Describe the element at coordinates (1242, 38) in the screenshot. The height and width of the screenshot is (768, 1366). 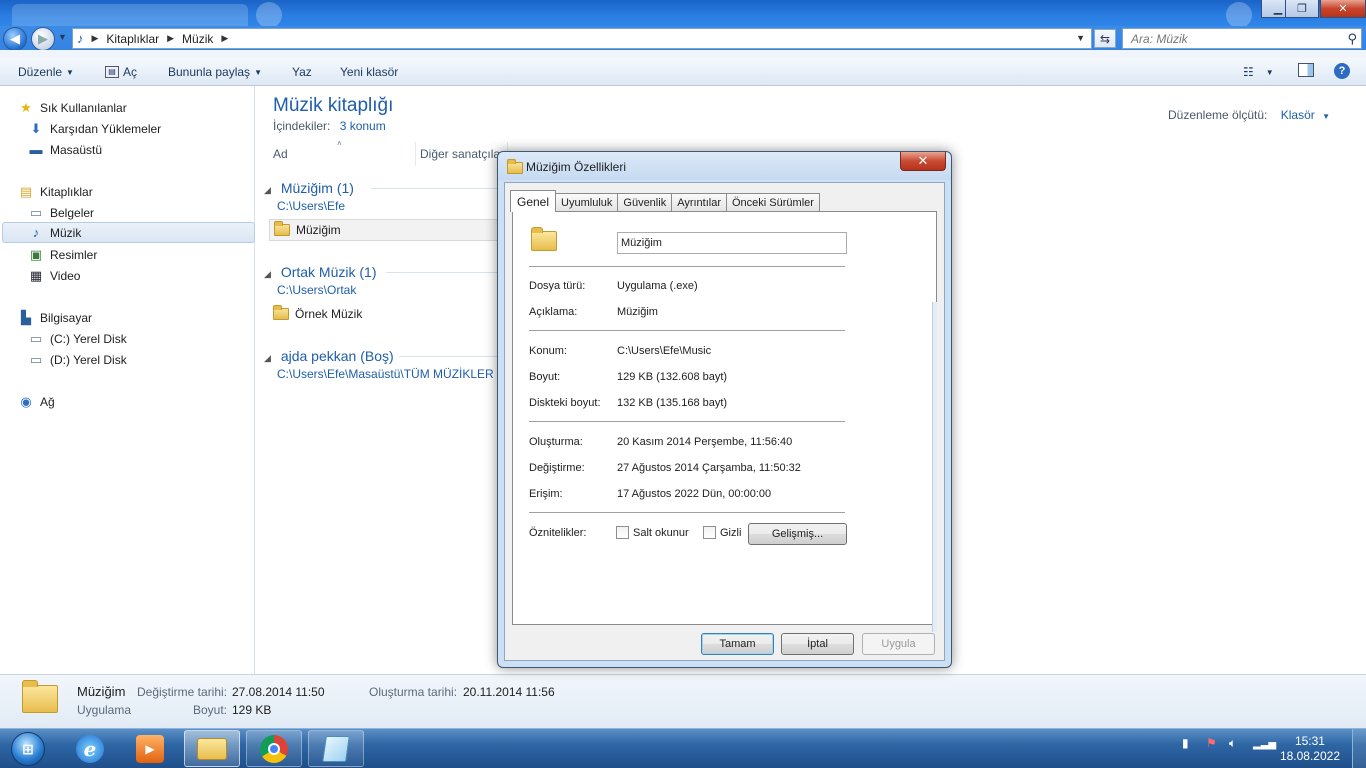
I see `search-input: Ara: Müzik ⚲` at that location.